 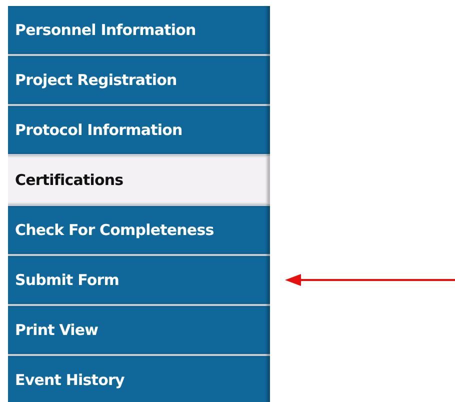 What do you see at coordinates (139, 80) in the screenshot?
I see `menu-item: Project Registration` at bounding box center [139, 80].